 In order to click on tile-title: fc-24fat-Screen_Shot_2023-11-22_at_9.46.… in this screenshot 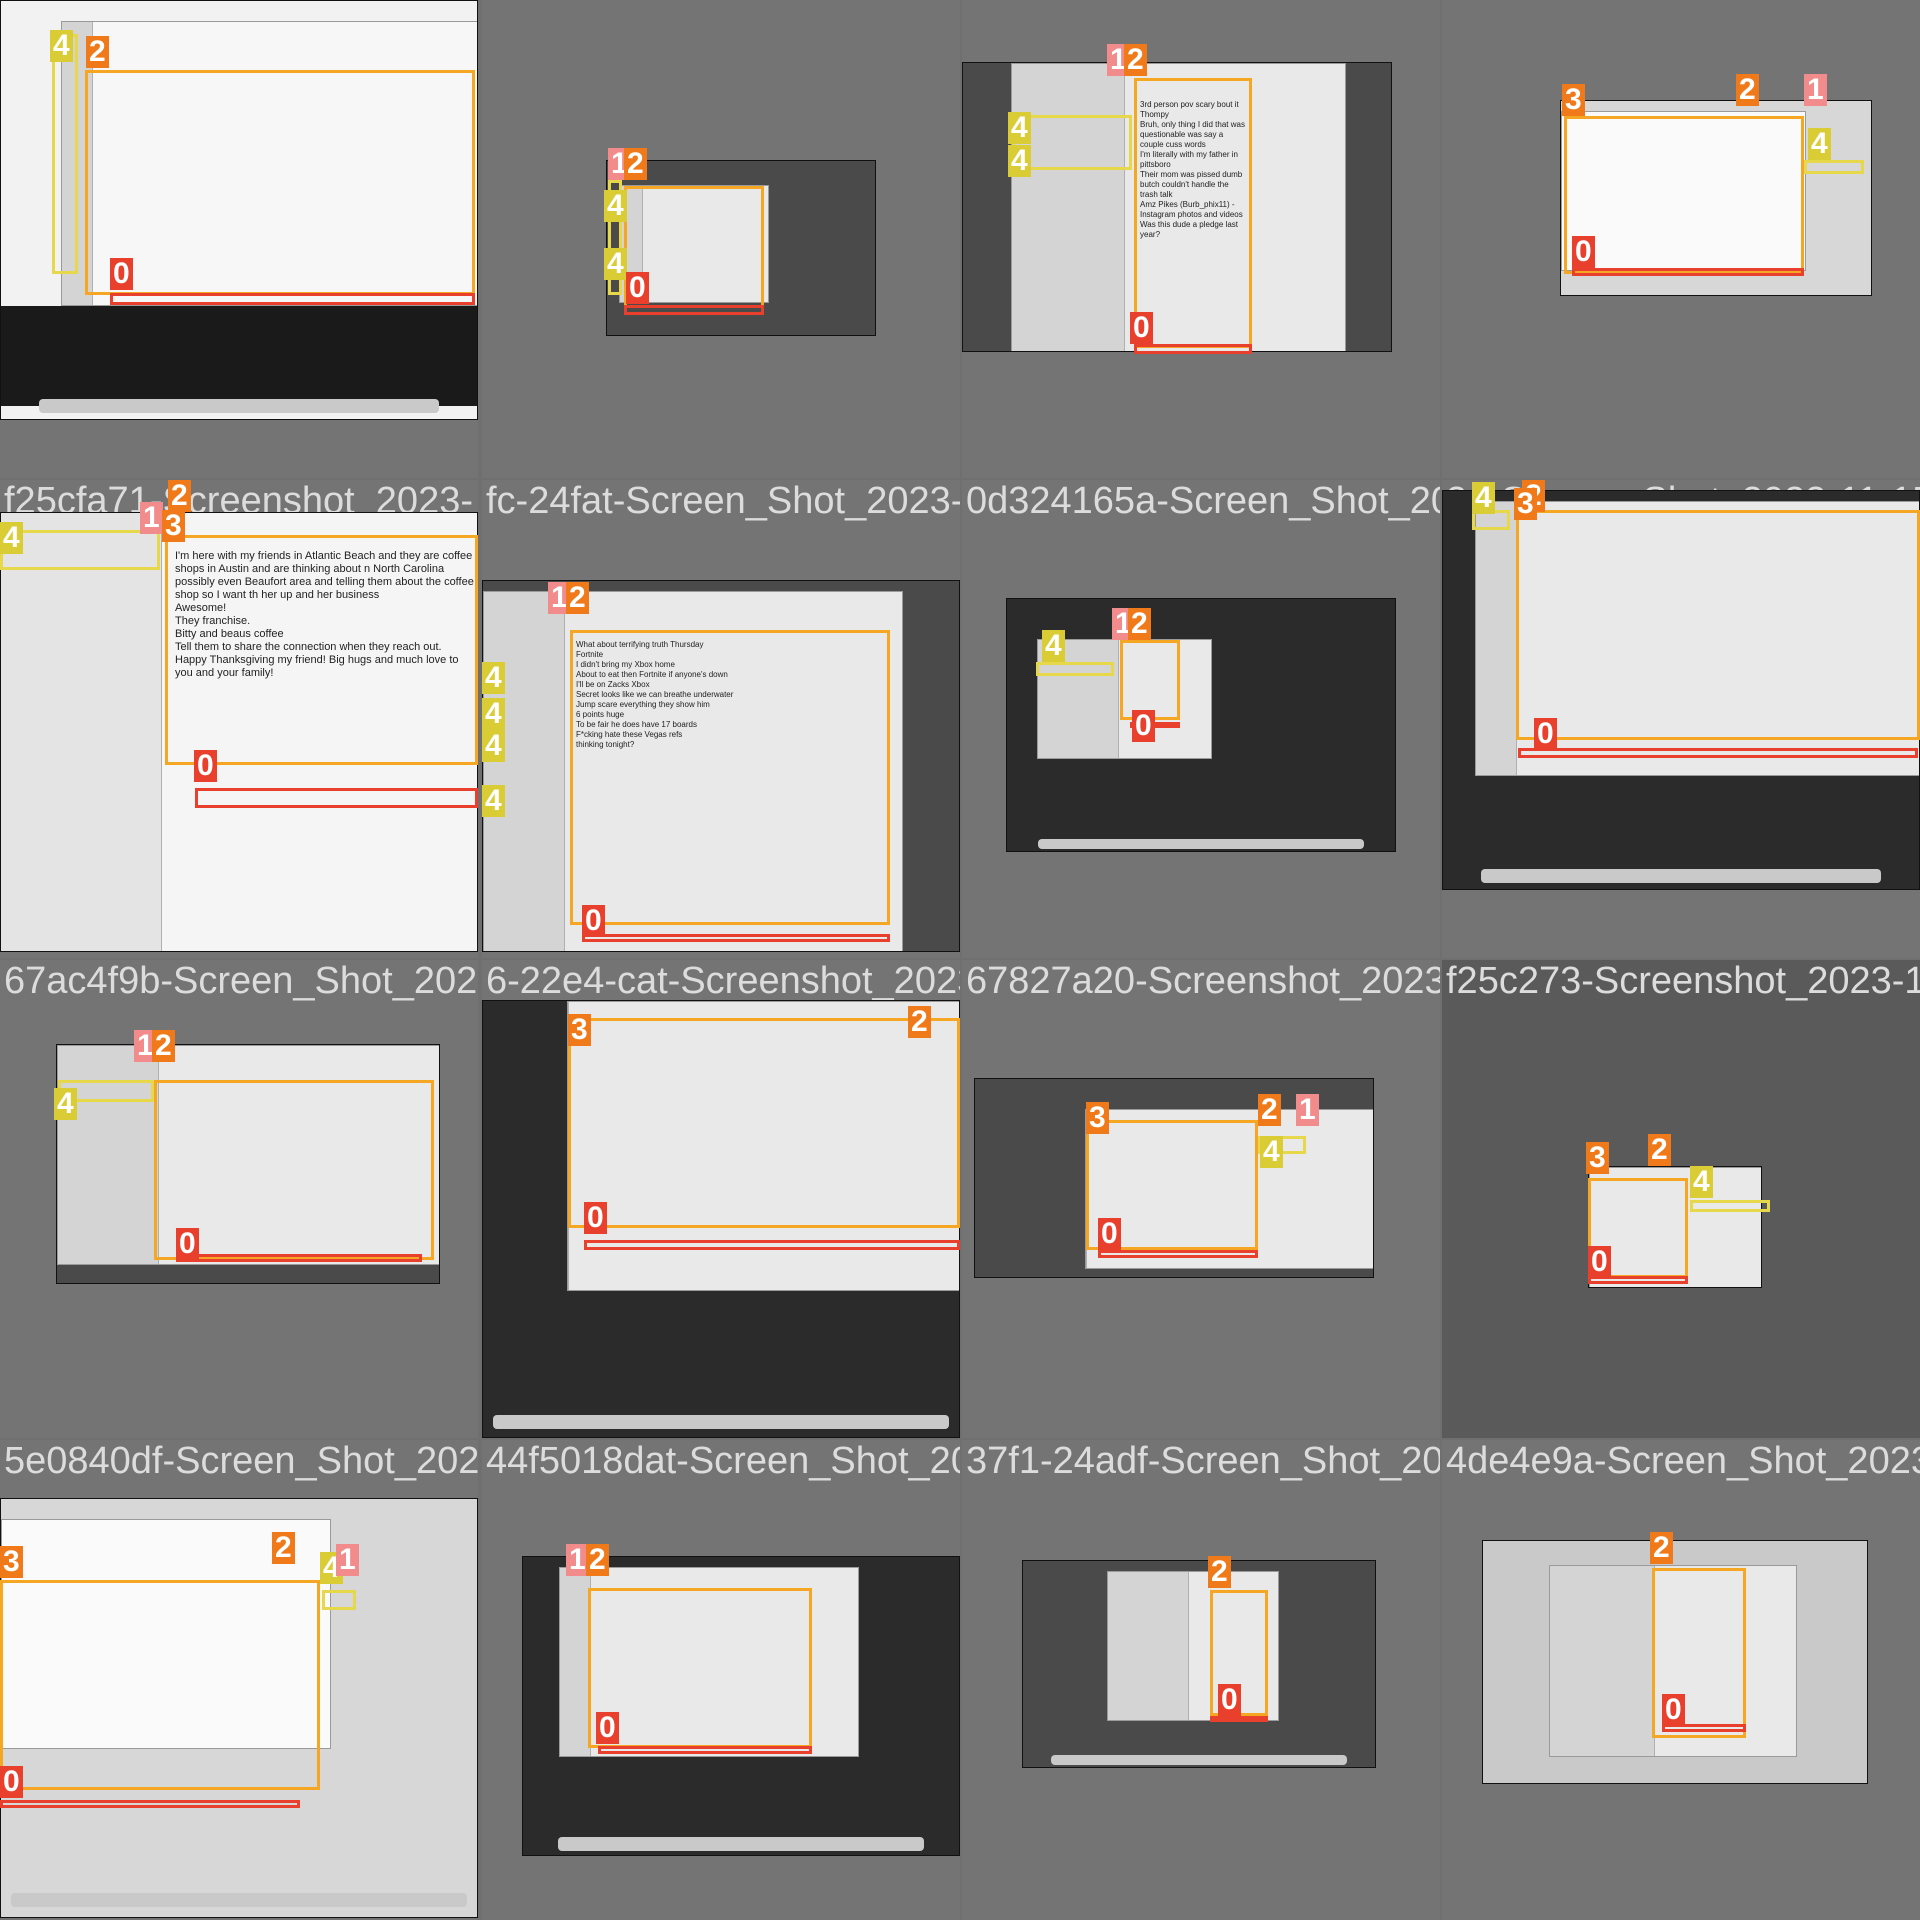, I will do `click(723, 501)`.